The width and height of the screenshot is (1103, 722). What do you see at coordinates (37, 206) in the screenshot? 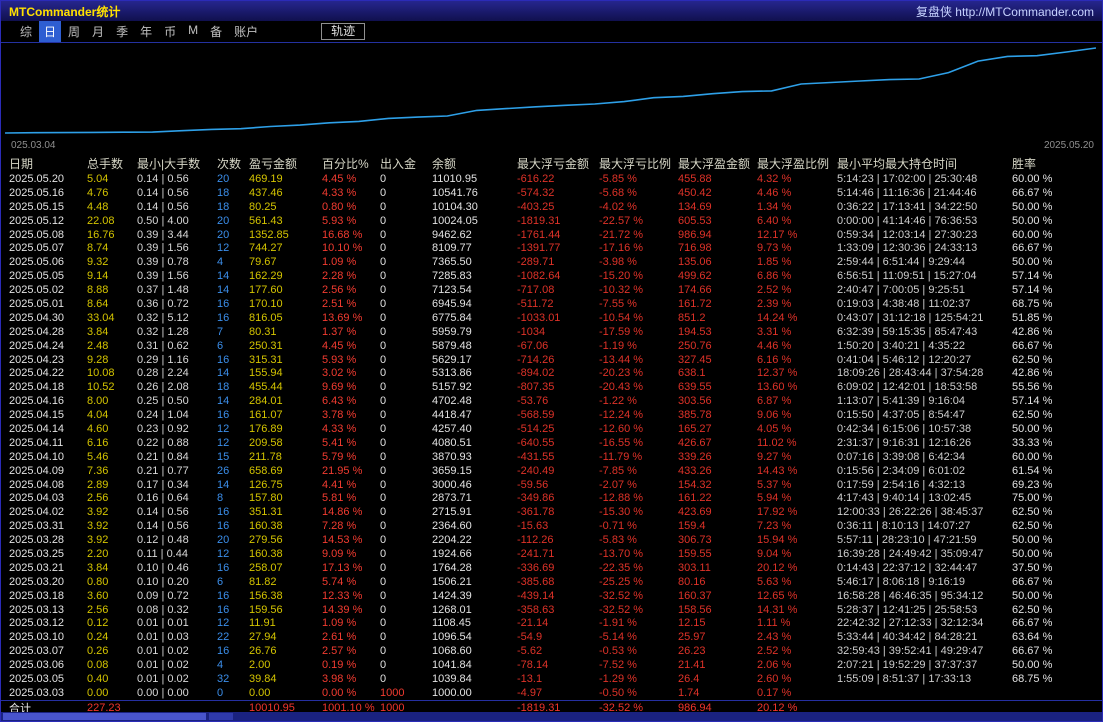
I see `cell-date: 2025.05.15` at bounding box center [37, 206].